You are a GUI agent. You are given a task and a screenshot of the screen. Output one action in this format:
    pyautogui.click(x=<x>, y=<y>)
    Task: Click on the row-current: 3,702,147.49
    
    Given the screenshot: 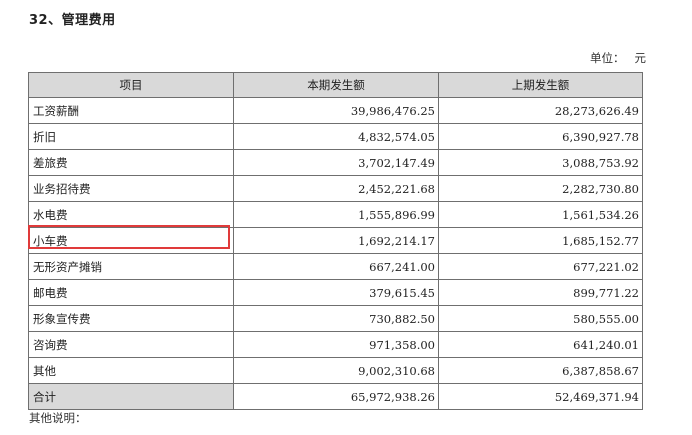 What is the action you would take?
    pyautogui.click(x=336, y=162)
    